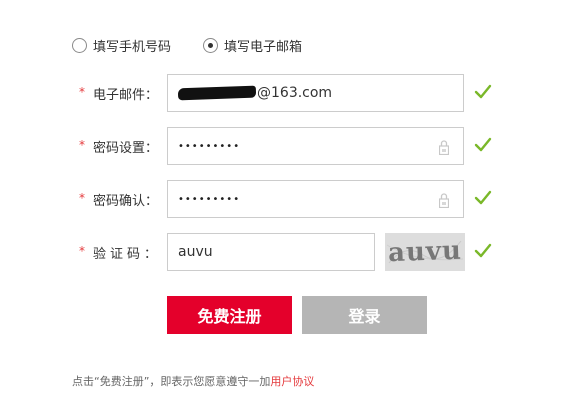 The image size is (575, 403). Describe the element at coordinates (271, 252) in the screenshot. I see `captcha-field: auvu` at that location.